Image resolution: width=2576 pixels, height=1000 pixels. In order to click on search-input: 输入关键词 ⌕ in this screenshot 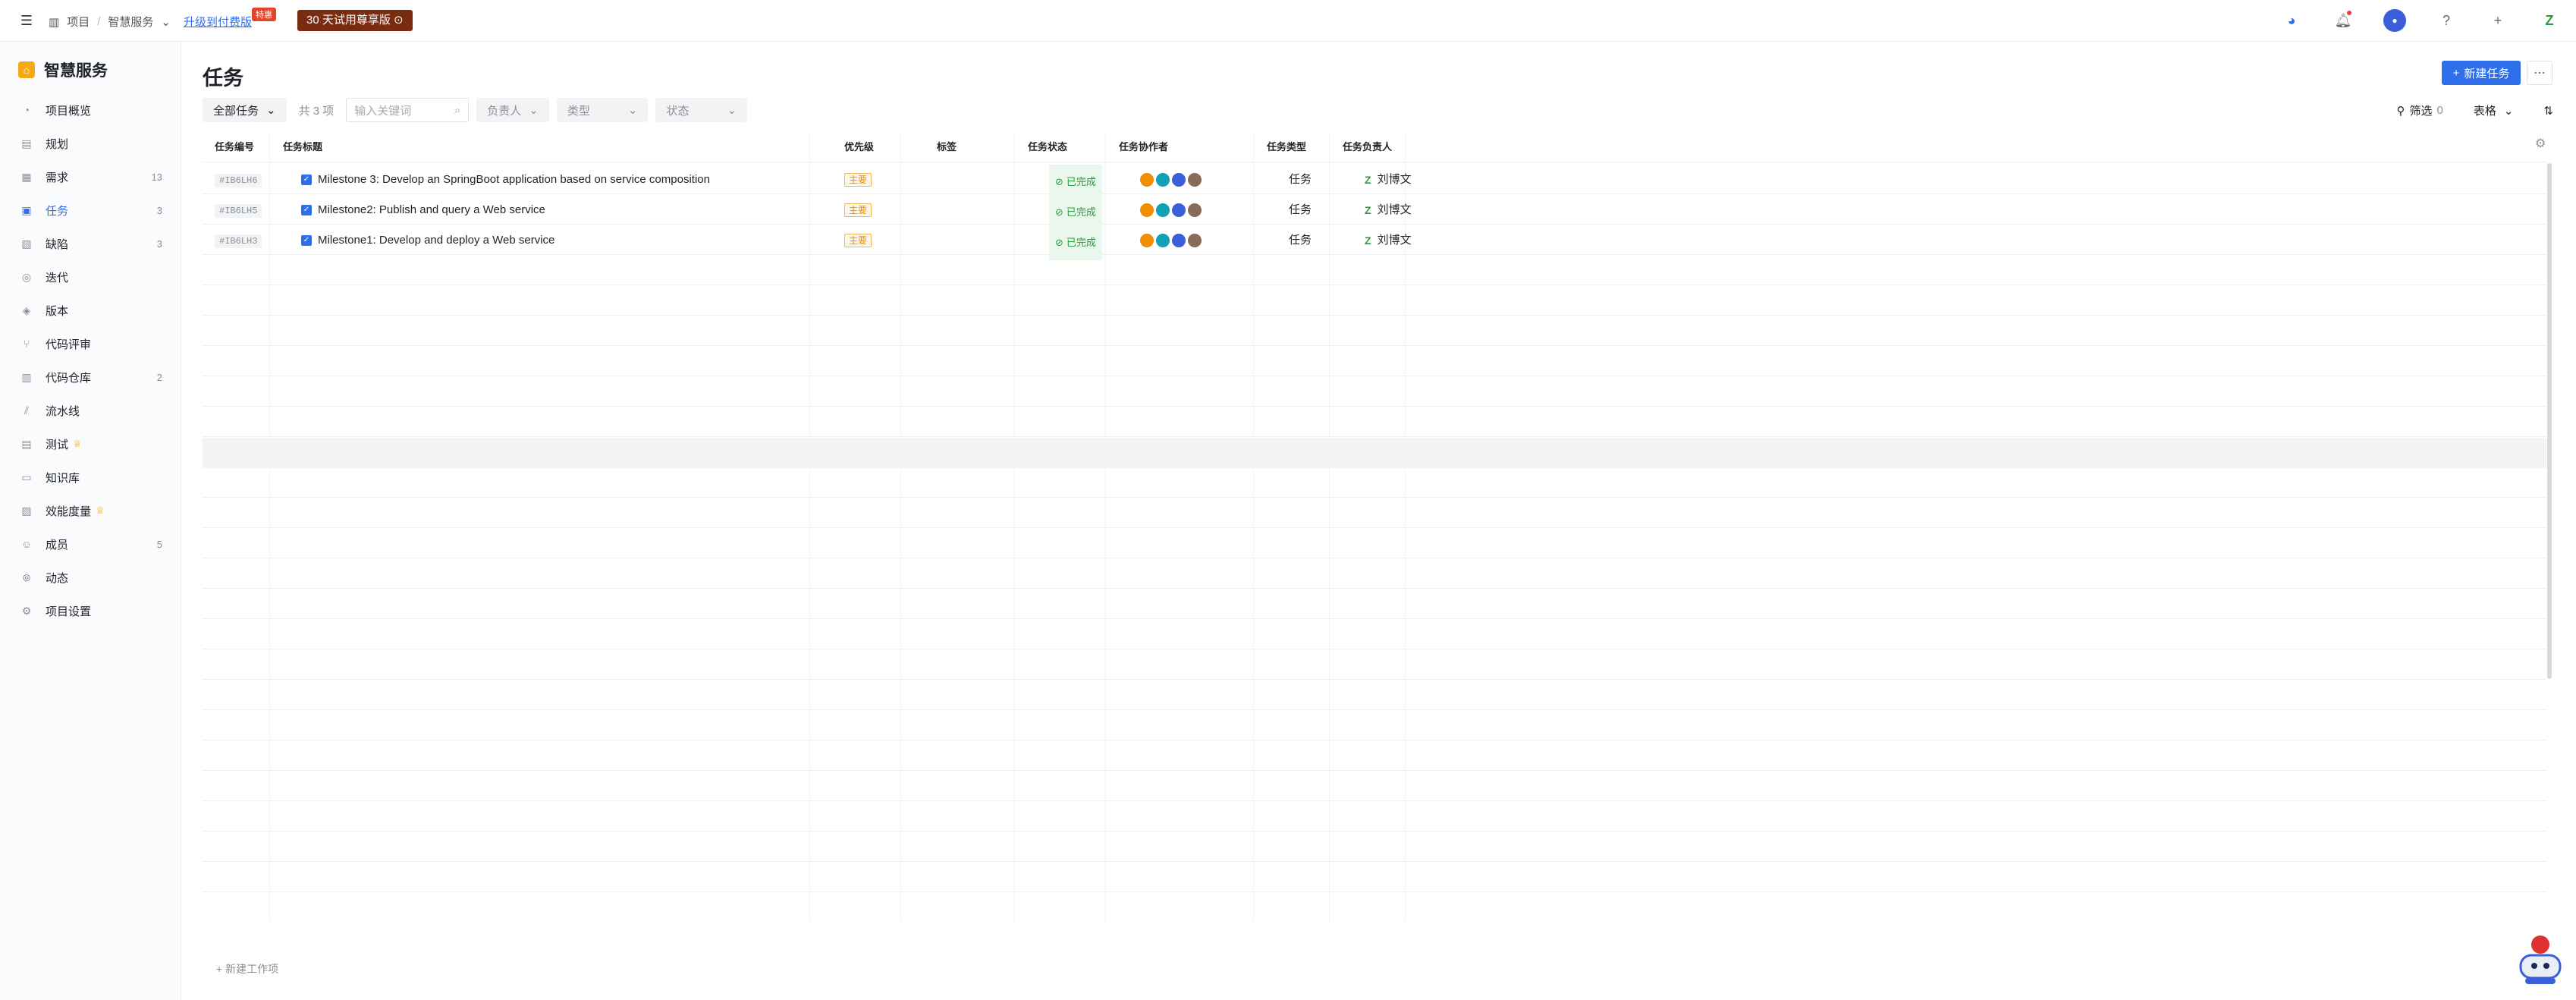, I will do `click(408, 110)`.